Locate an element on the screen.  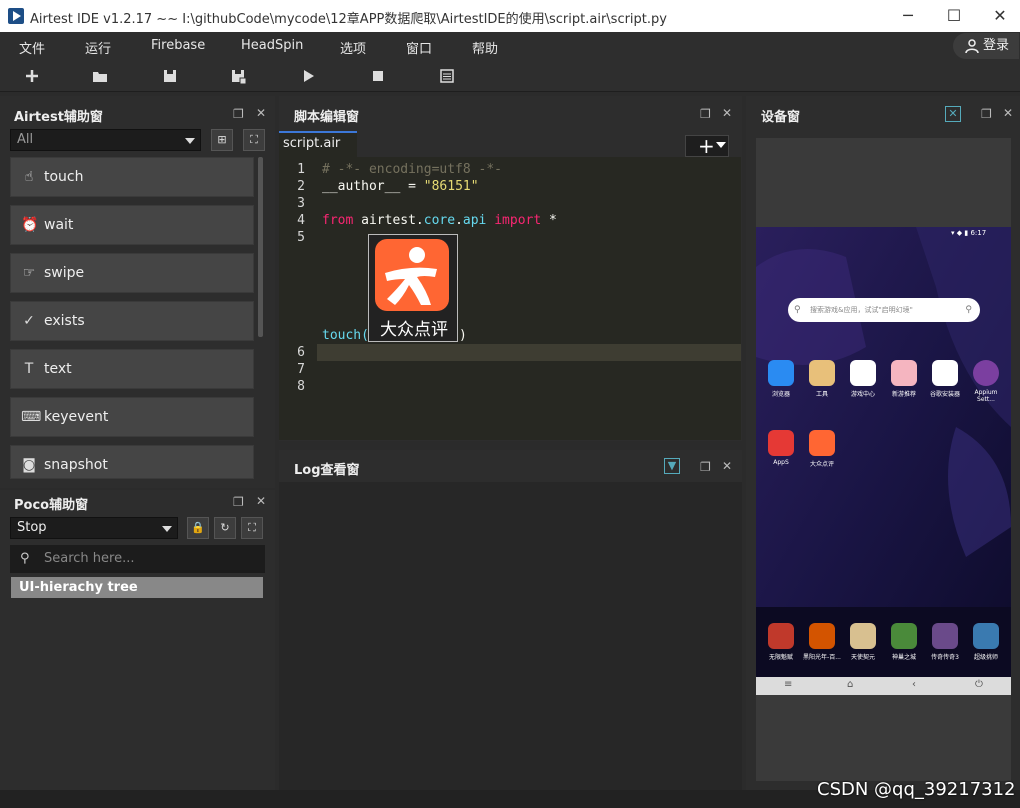
app-browser: 浏览器 is located at coordinates (781, 379).